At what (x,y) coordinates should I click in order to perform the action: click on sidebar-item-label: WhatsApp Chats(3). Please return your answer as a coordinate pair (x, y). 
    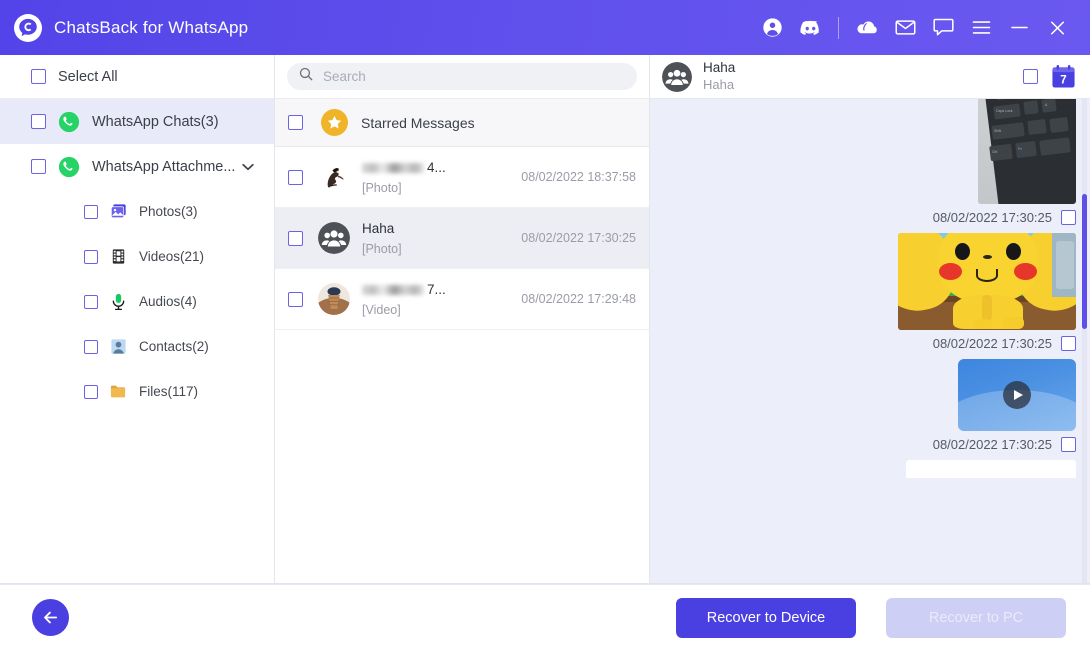
    Looking at the image, I should click on (155, 121).